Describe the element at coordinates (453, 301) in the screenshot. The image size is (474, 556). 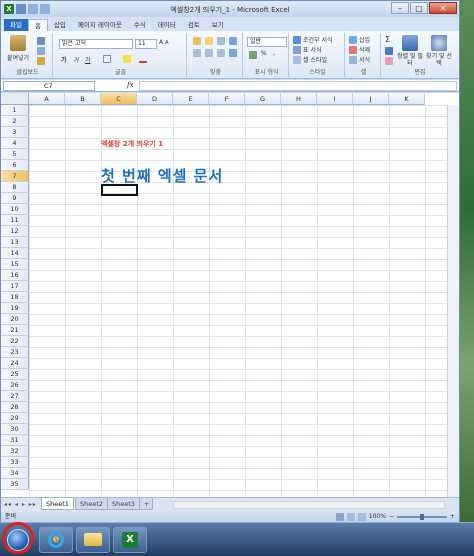
I see `vertical-scrollbar` at that location.